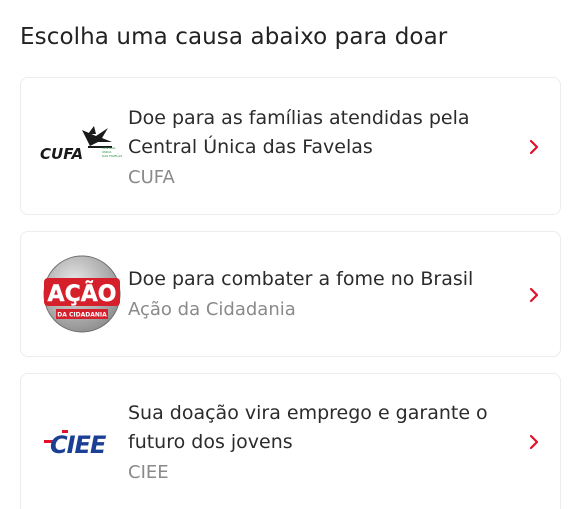 The image size is (582, 509). I want to click on acao-wordmark: AÇÃO, so click(82, 294).